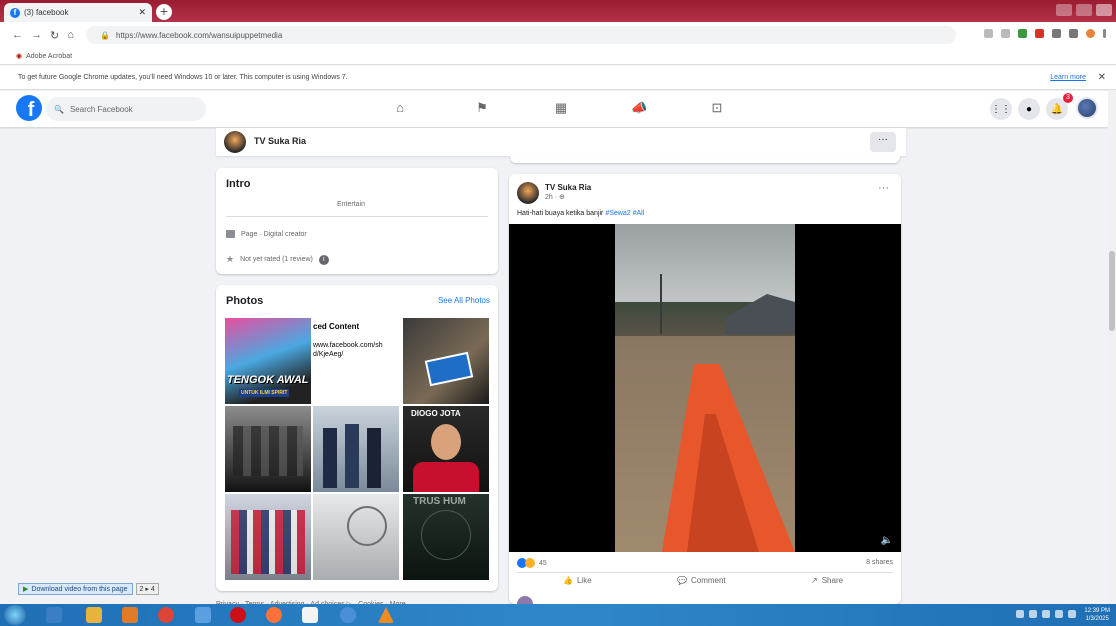 The height and width of the screenshot is (626, 1116). Describe the element at coordinates (400, 108) in the screenshot. I see `home-nav-icon: ⌂` at that location.